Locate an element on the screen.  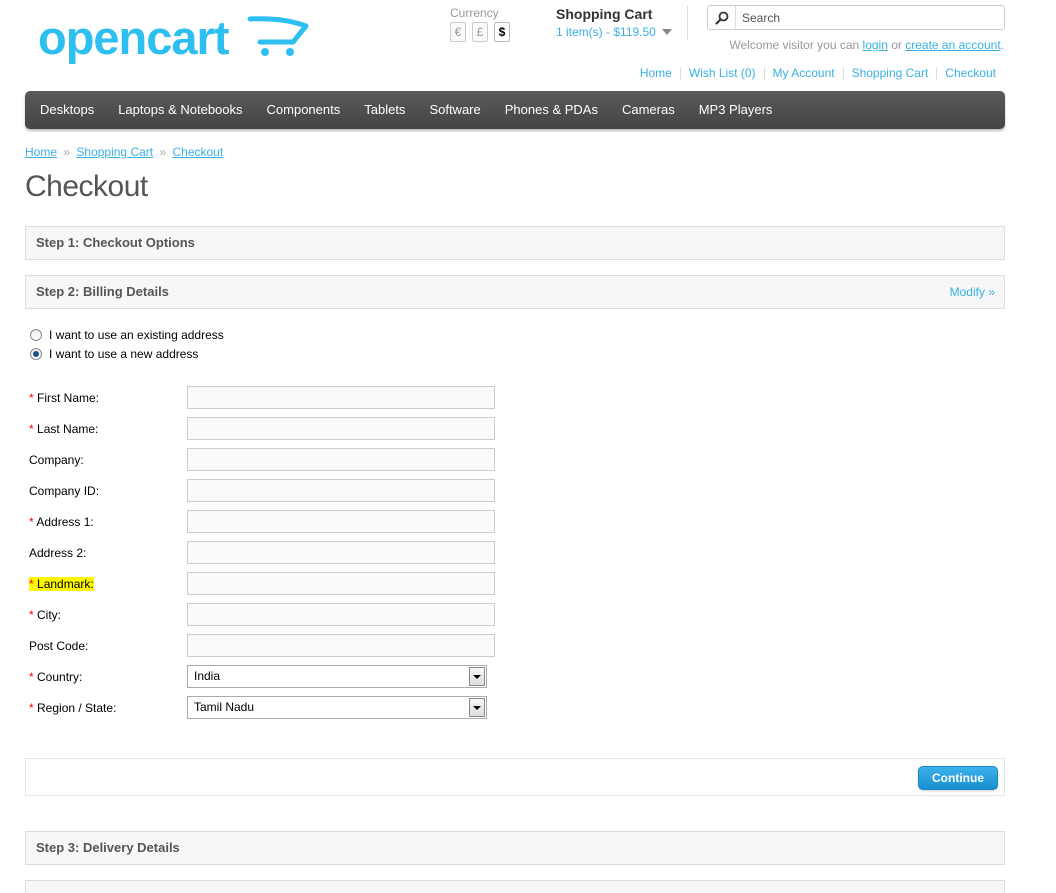
cart-summary-text: 1 item(s) - $119.50 is located at coordinates (606, 32).